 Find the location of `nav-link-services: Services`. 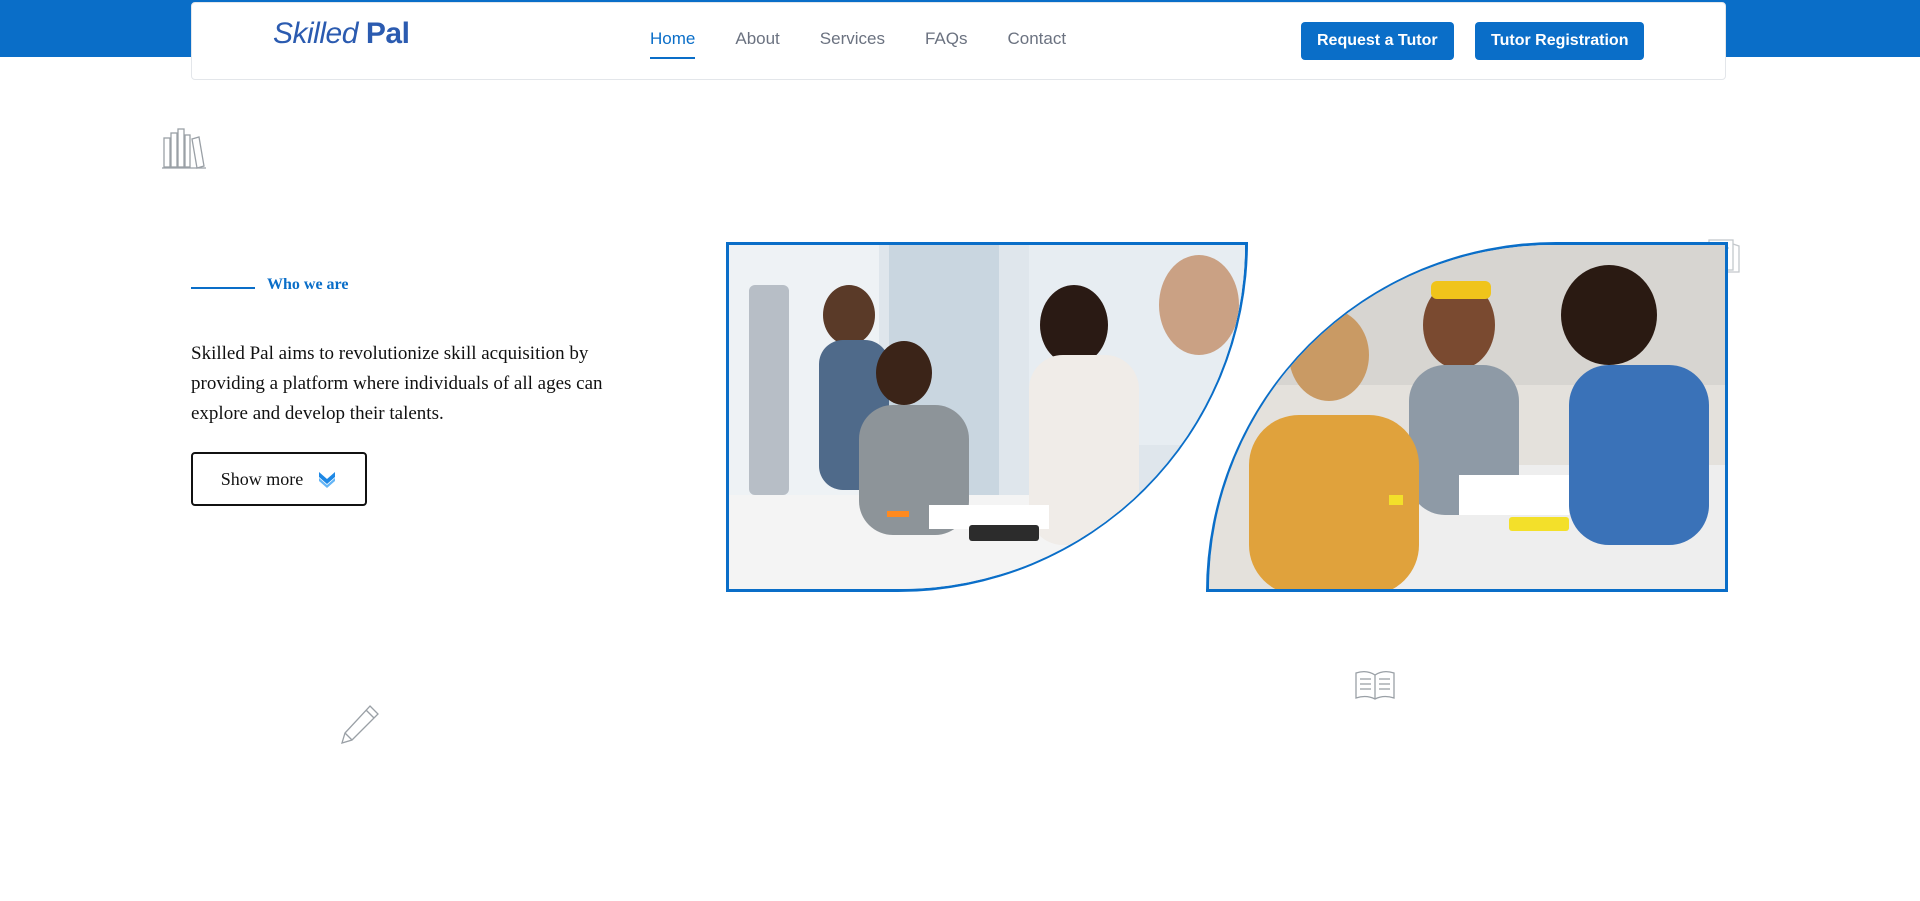

nav-link-services: Services is located at coordinates (852, 44).